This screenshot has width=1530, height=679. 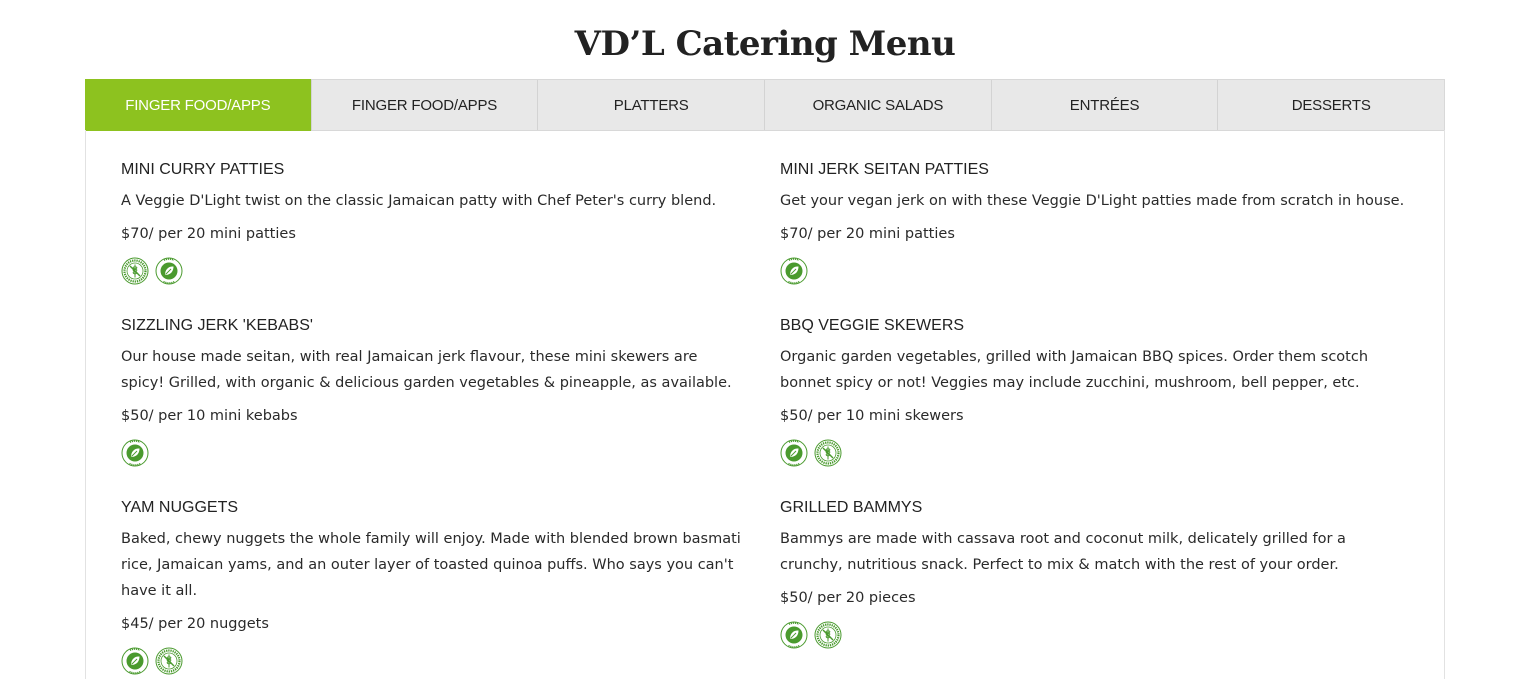 I want to click on item-name: MINI CURRY PATTIES, so click(x=203, y=169).